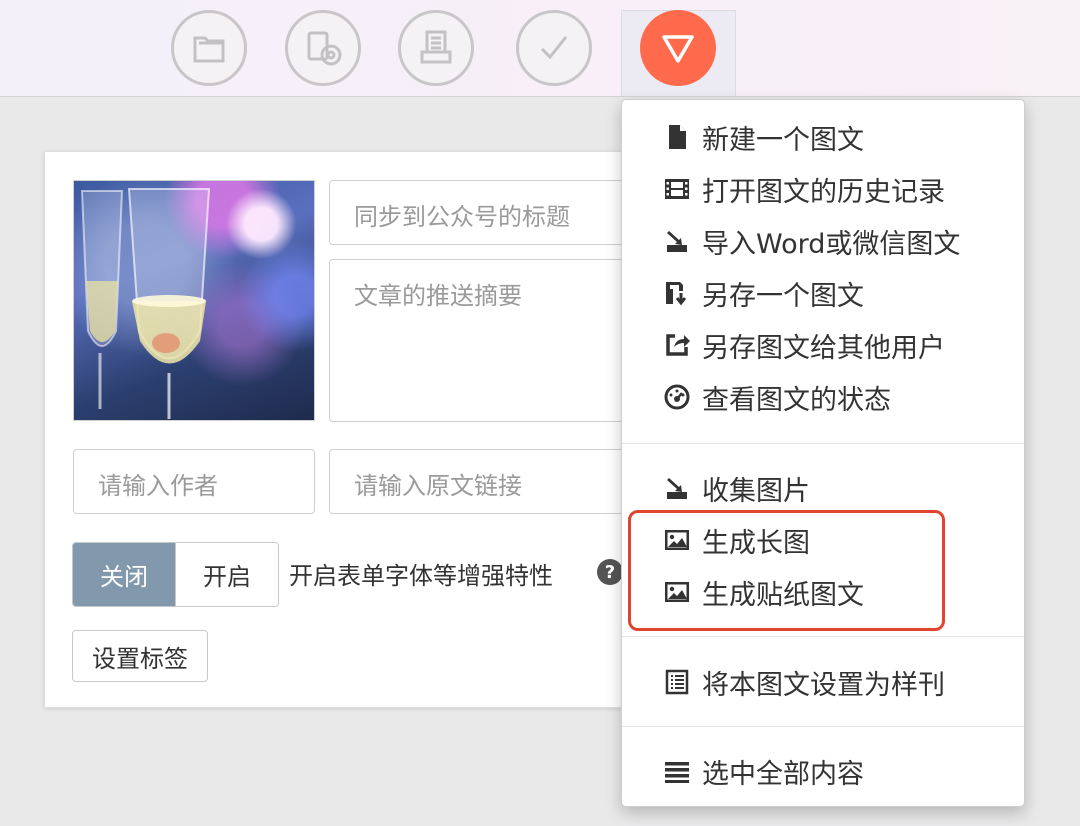  I want to click on menu-item-new-article: 新建一个图文, so click(823, 137).